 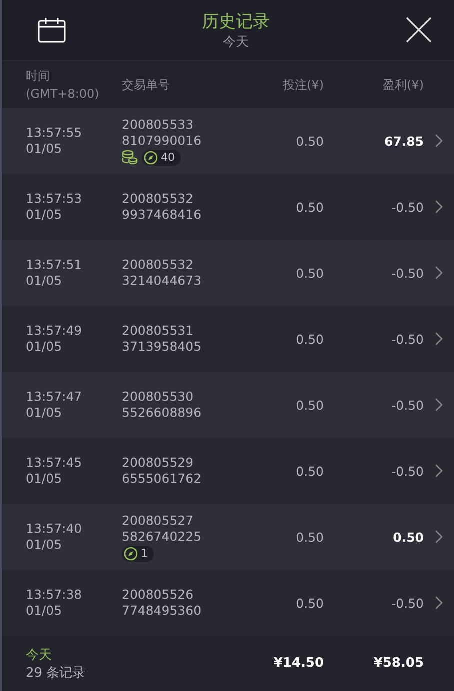 I want to click on profit-amount: 0.50, so click(x=408, y=537).